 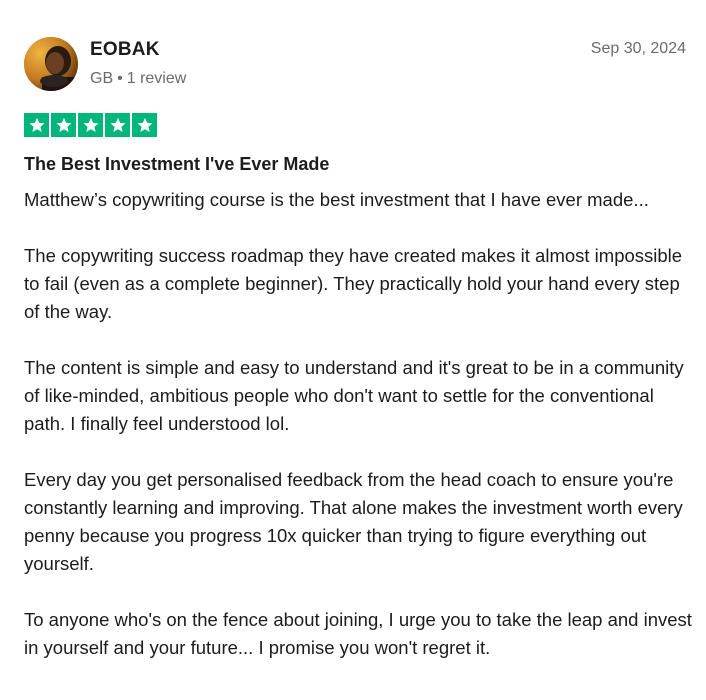 I want to click on review-title: The Best Investment I've Ever Made, so click(x=176, y=164).